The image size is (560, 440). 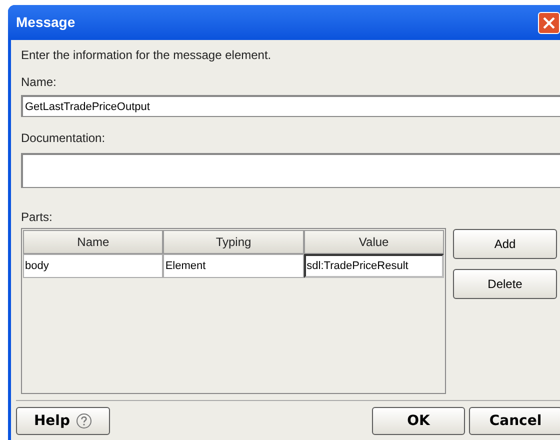 What do you see at coordinates (63, 138) in the screenshot?
I see `documentation-label: Documentation:` at bounding box center [63, 138].